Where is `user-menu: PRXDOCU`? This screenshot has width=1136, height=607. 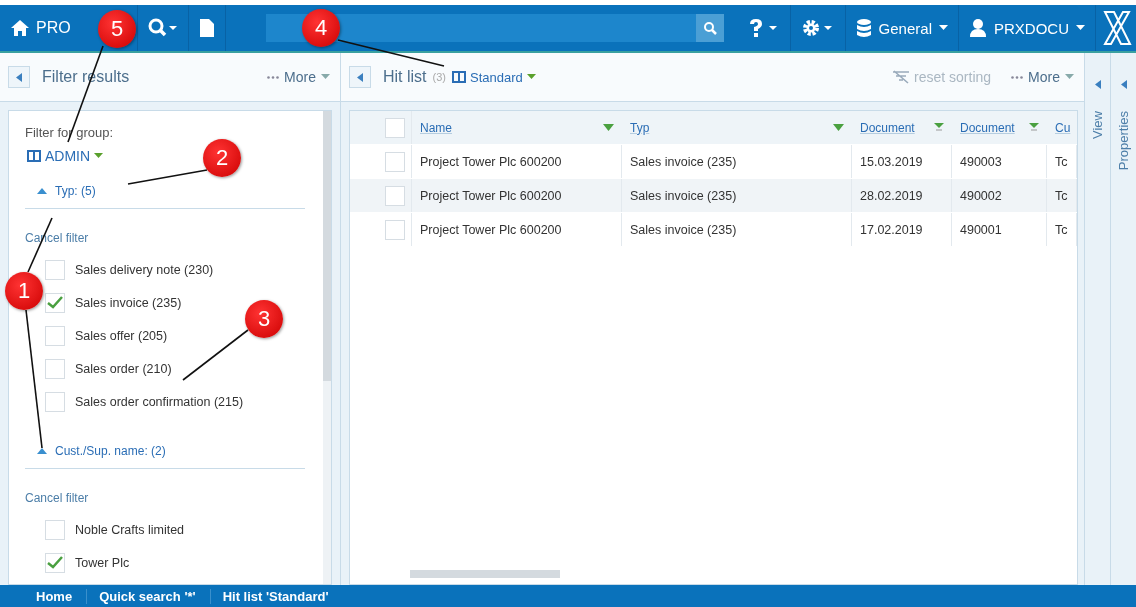
user-menu: PRXDOCU is located at coordinates (1027, 28).